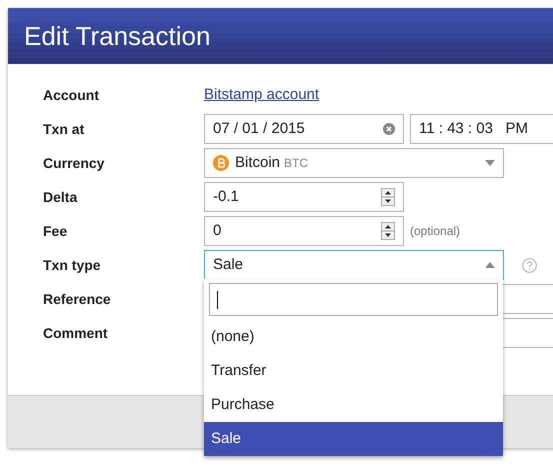  Describe the element at coordinates (76, 333) in the screenshot. I see `field-label: Comment` at that location.